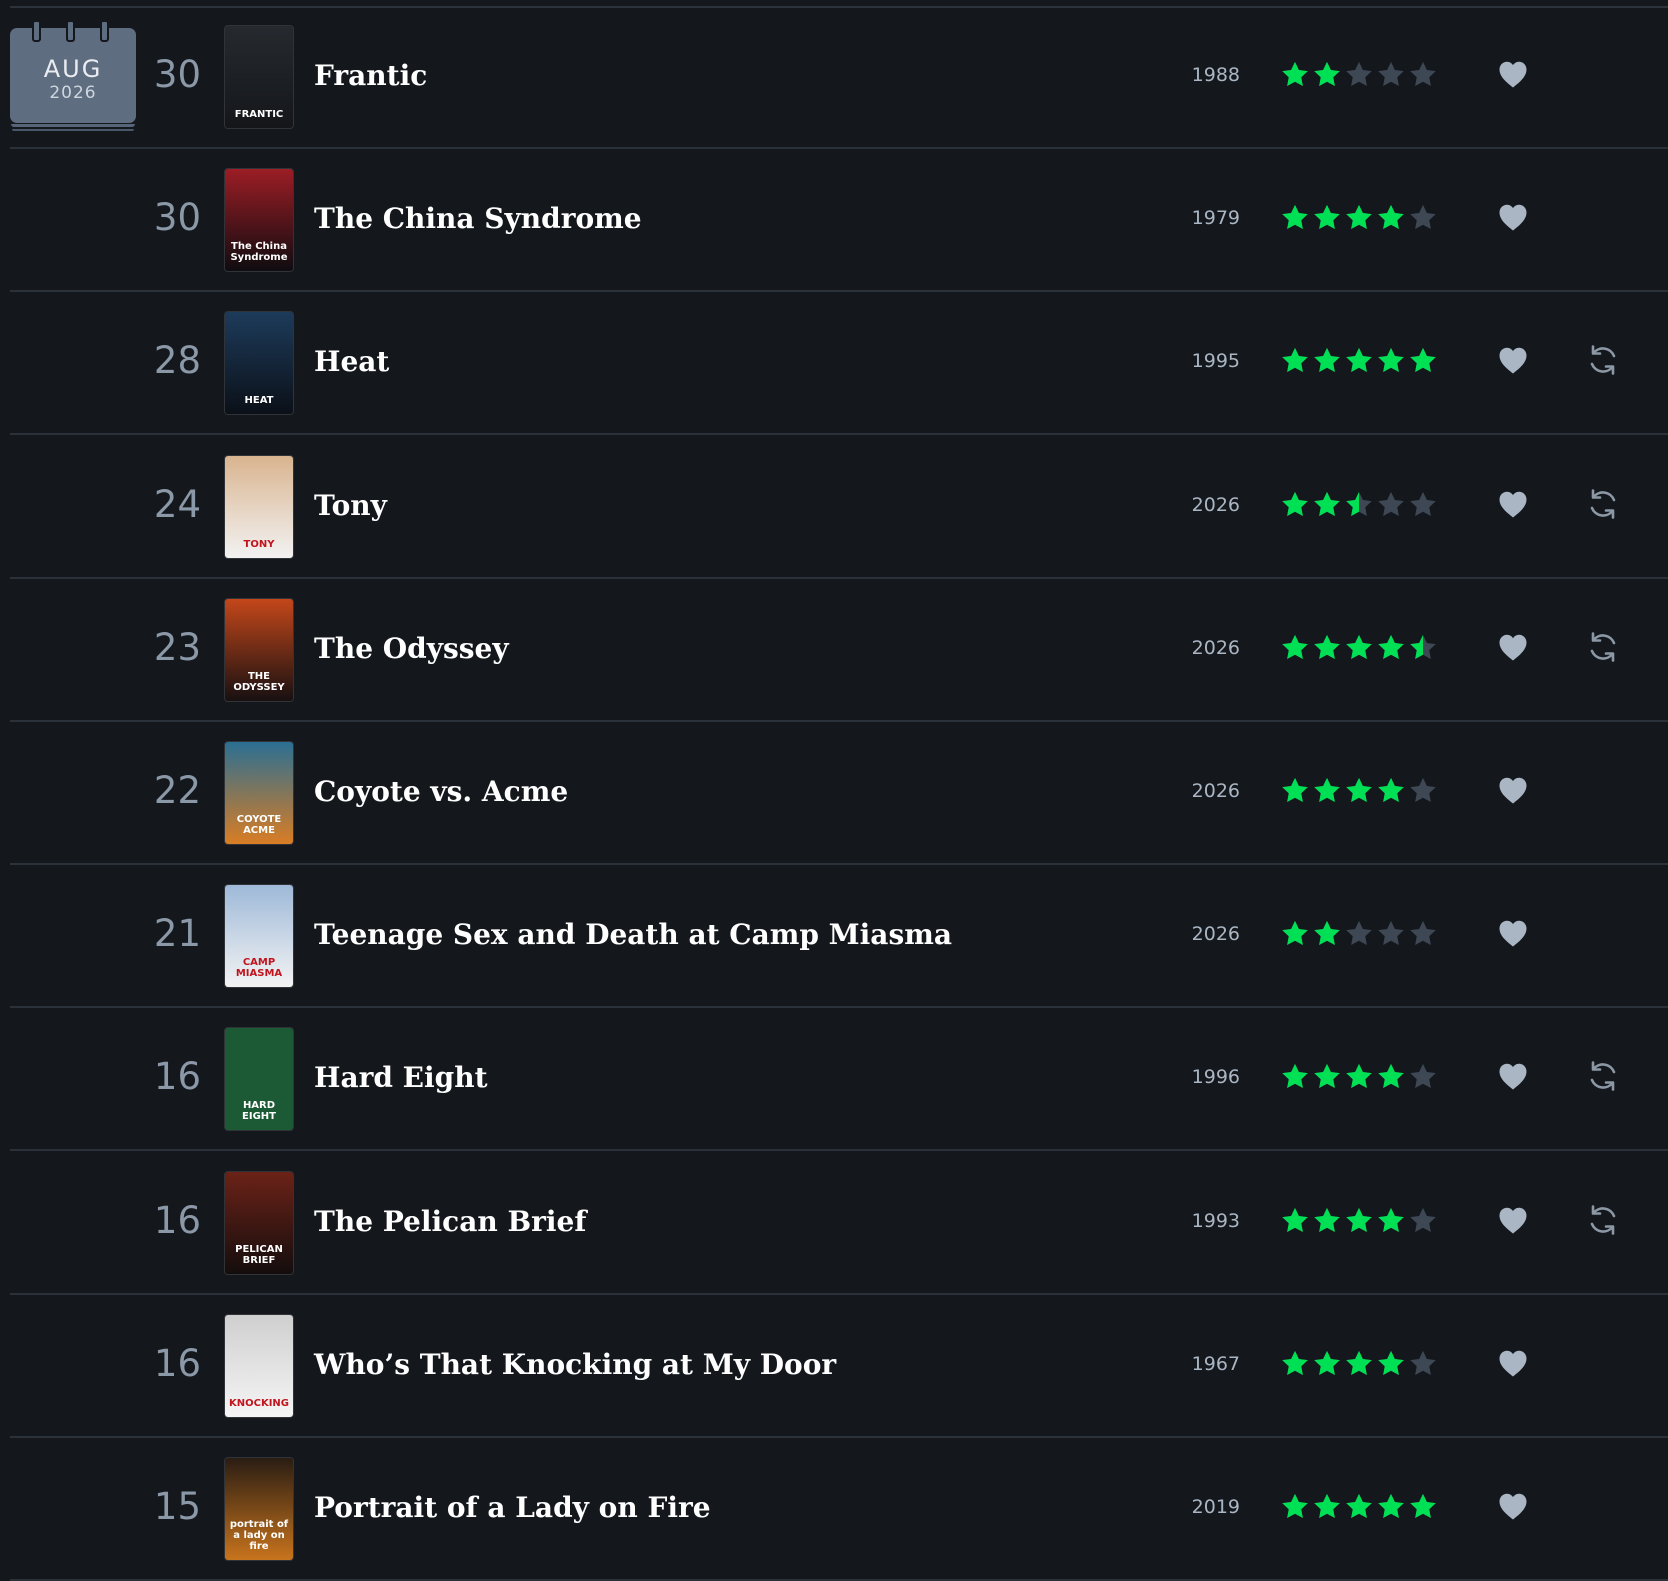  What do you see at coordinates (259, 825) in the screenshot?
I see `poster-caption: COYOTE ACME` at bounding box center [259, 825].